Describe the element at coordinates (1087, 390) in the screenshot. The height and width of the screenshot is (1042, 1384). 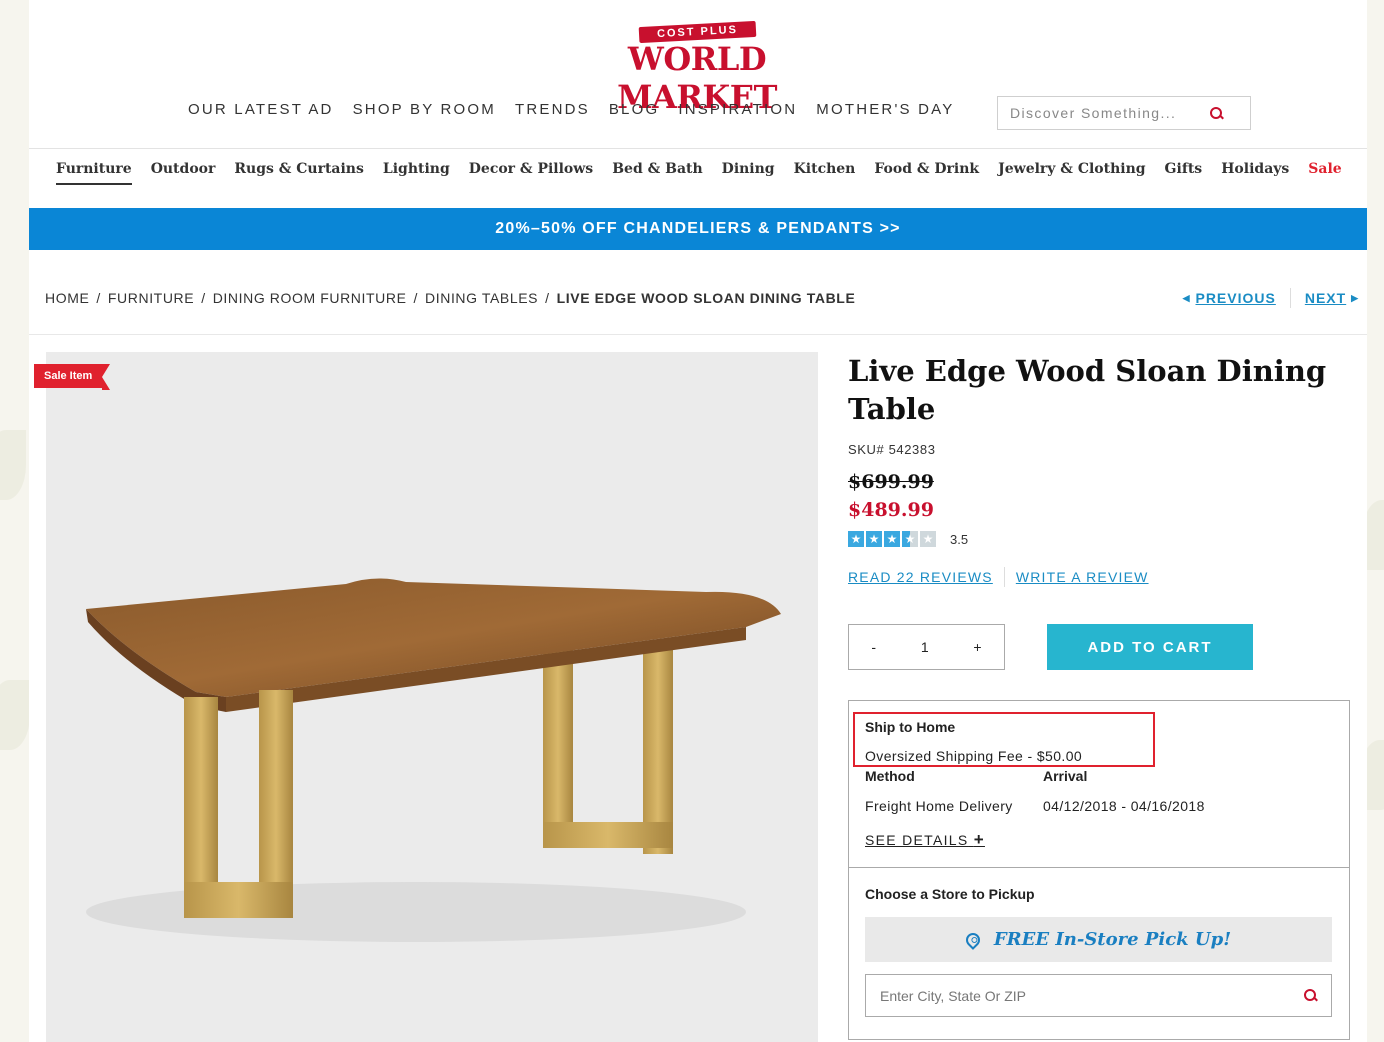
I see `product-title: Live Edge Wood Sloan Dining Table` at that location.